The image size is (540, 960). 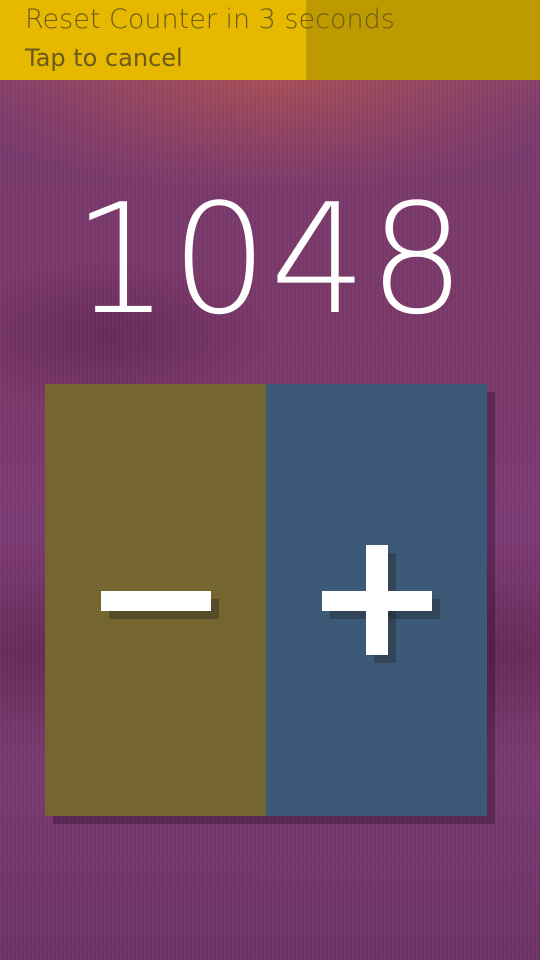 I want to click on banner-title: Reset Counter in 3 seconds, so click(x=210, y=19).